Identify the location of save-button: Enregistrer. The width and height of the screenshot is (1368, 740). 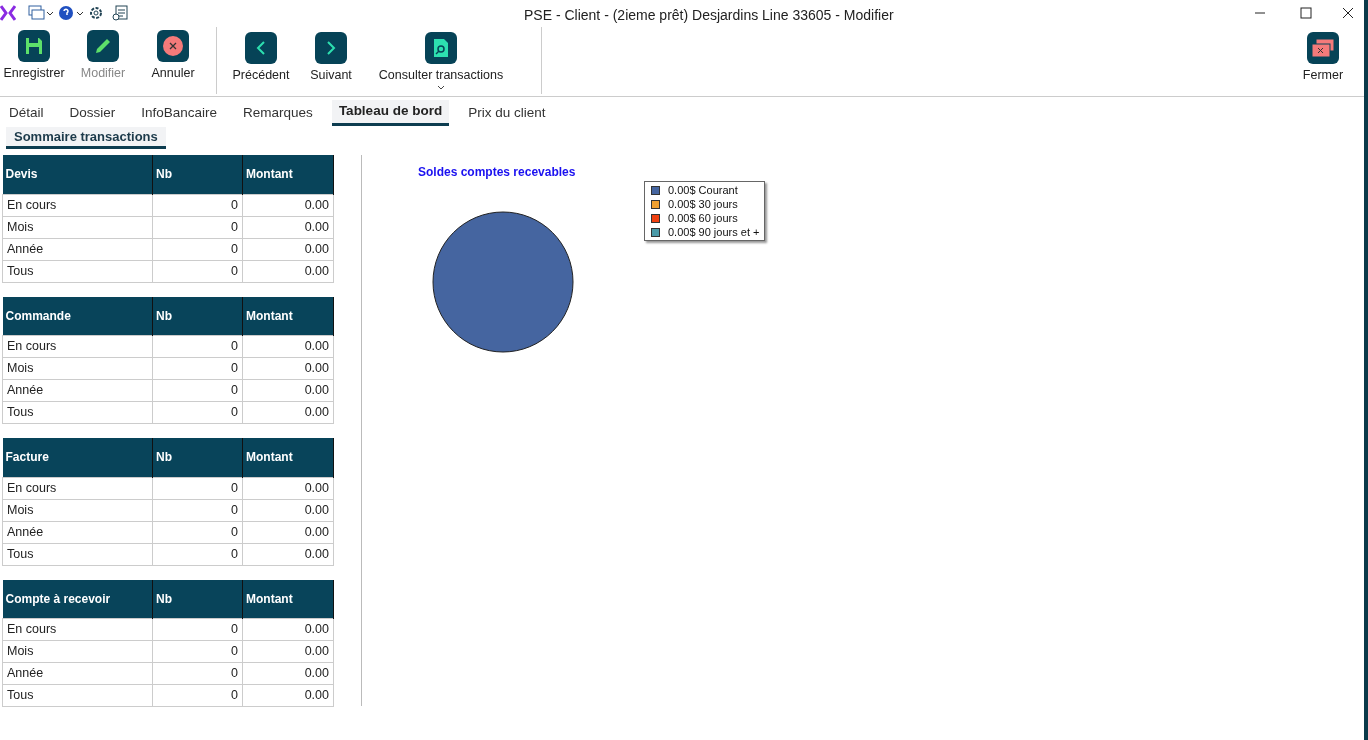
(34, 60).